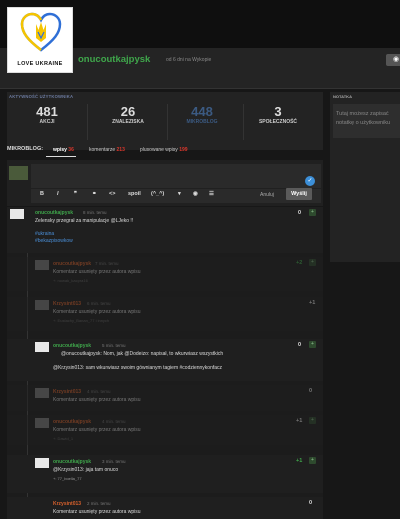 The width and height of the screenshot is (400, 519). What do you see at coordinates (67, 478) in the screenshot?
I see `voters-list: +: 77_boella_77` at bounding box center [67, 478].